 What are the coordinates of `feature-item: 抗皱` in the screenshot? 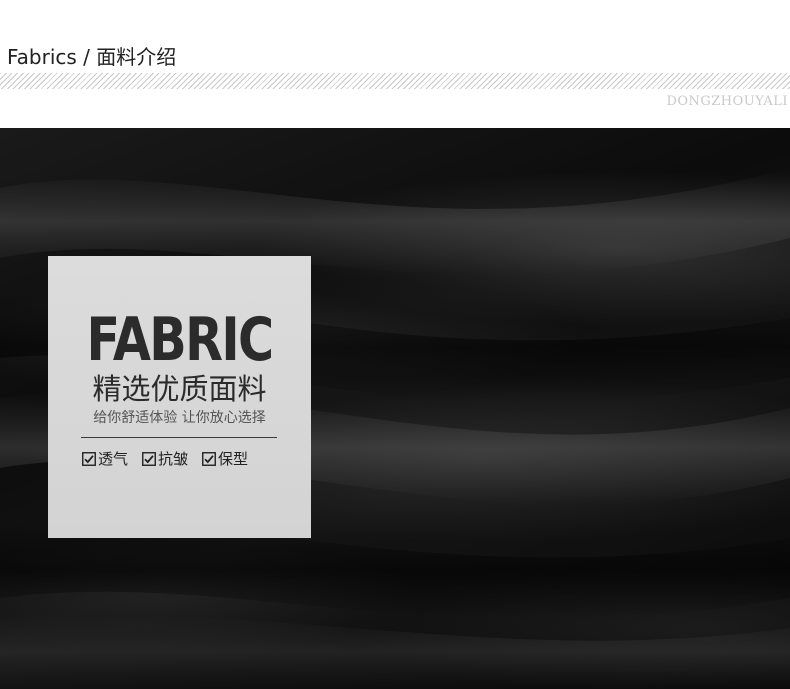 It's located at (165, 459).